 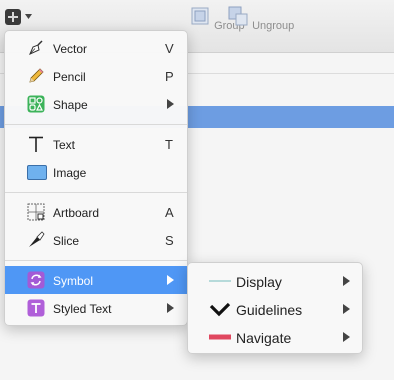 I want to click on insert-button, so click(x=13, y=17).